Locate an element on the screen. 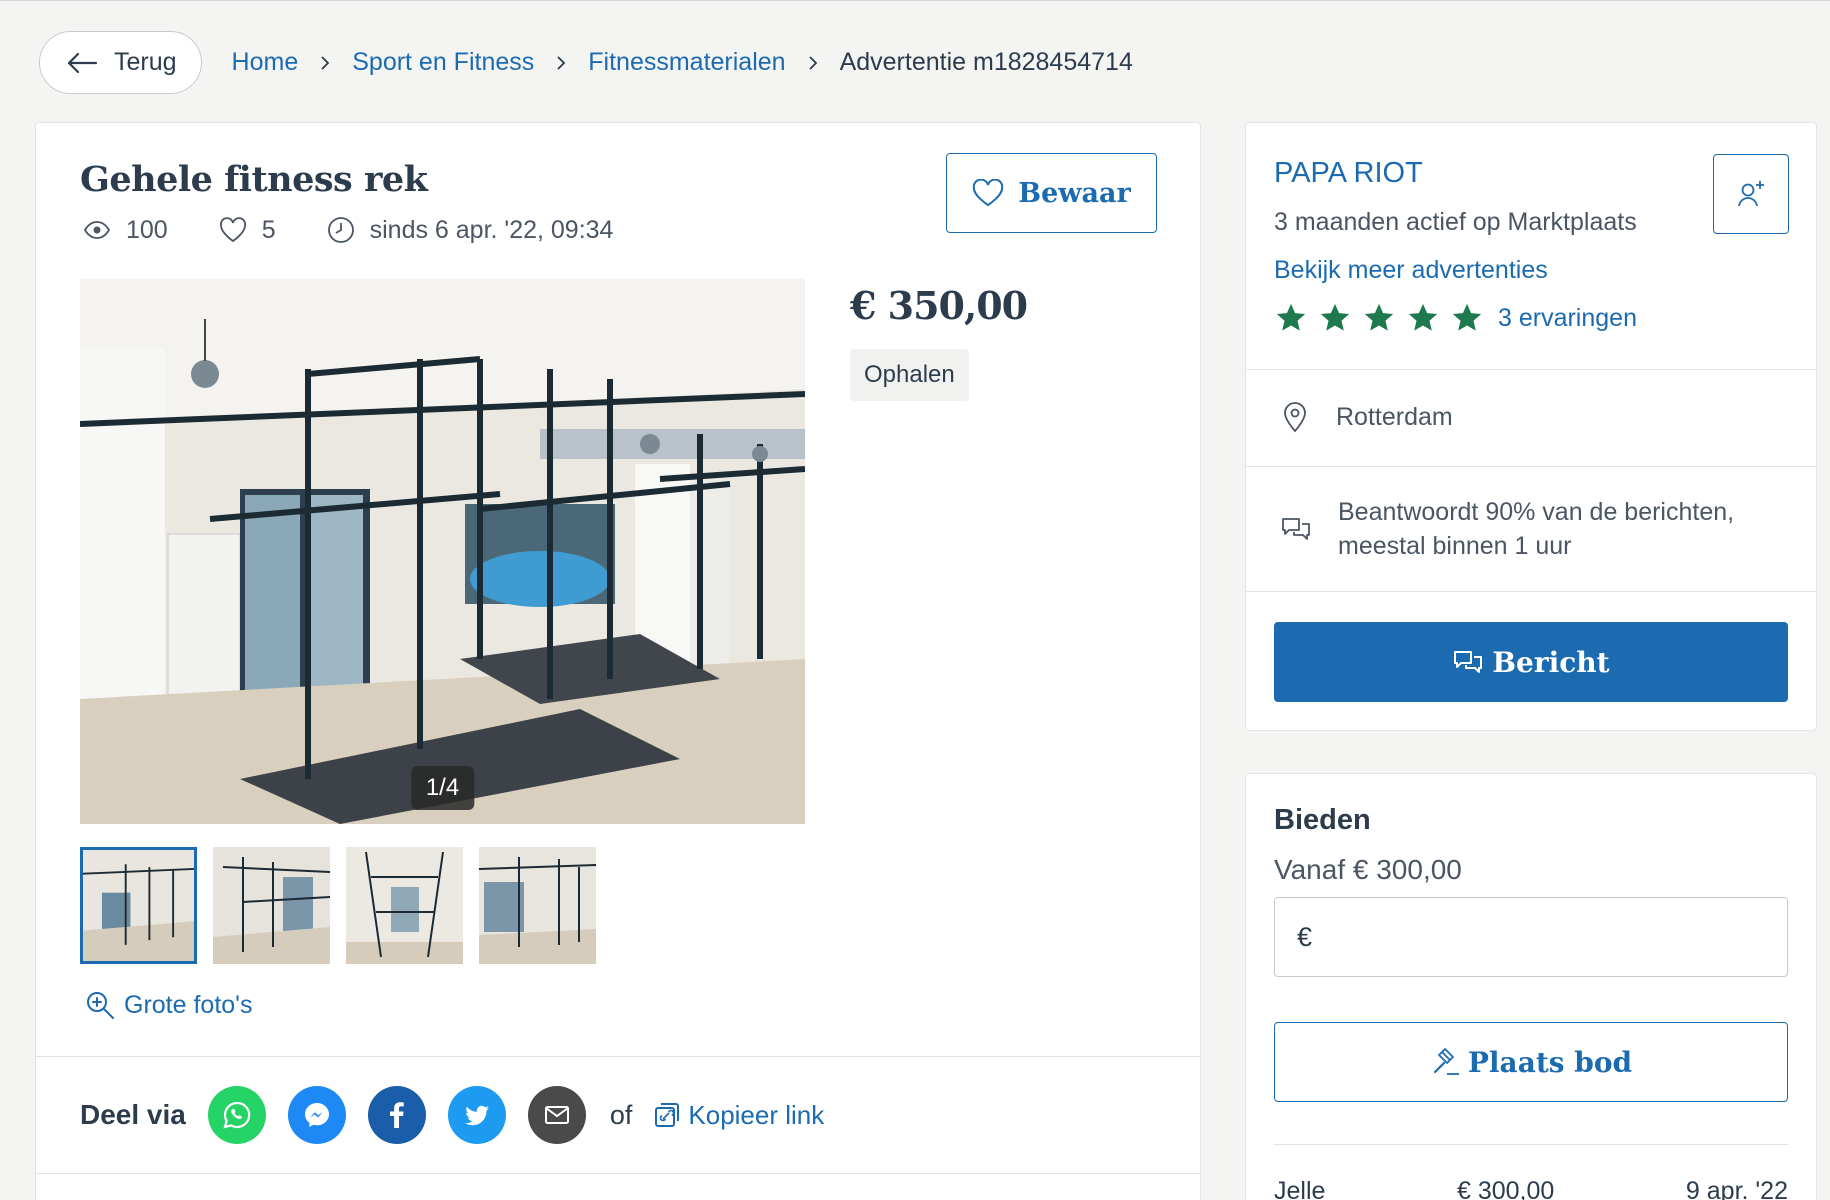 This screenshot has height=1200, width=1830. breadcrumb-home: Home is located at coordinates (265, 62).